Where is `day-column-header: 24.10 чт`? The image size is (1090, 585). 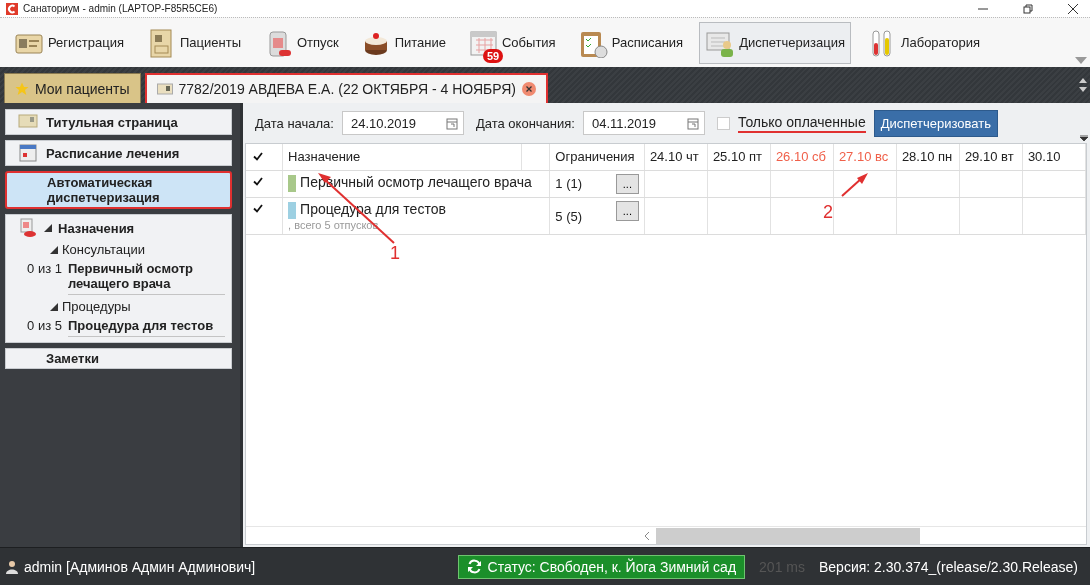 day-column-header: 24.10 чт is located at coordinates (674, 157).